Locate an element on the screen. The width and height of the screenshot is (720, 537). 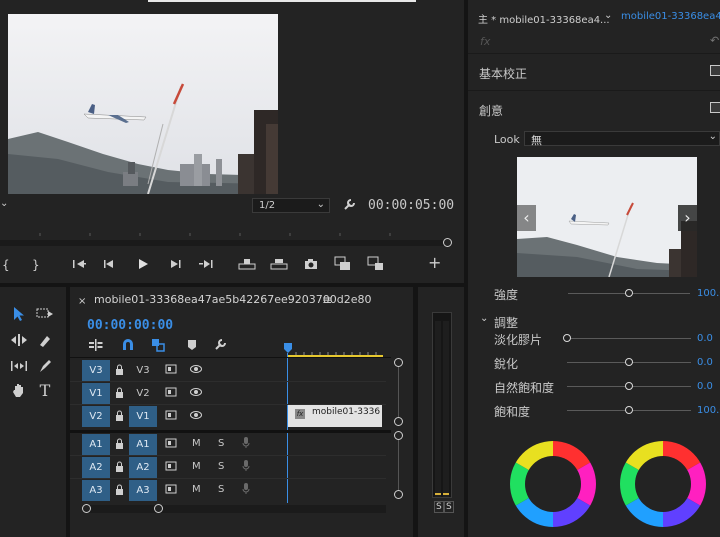
timeline-zoom-scrollbar is located at coordinates (238, 508).